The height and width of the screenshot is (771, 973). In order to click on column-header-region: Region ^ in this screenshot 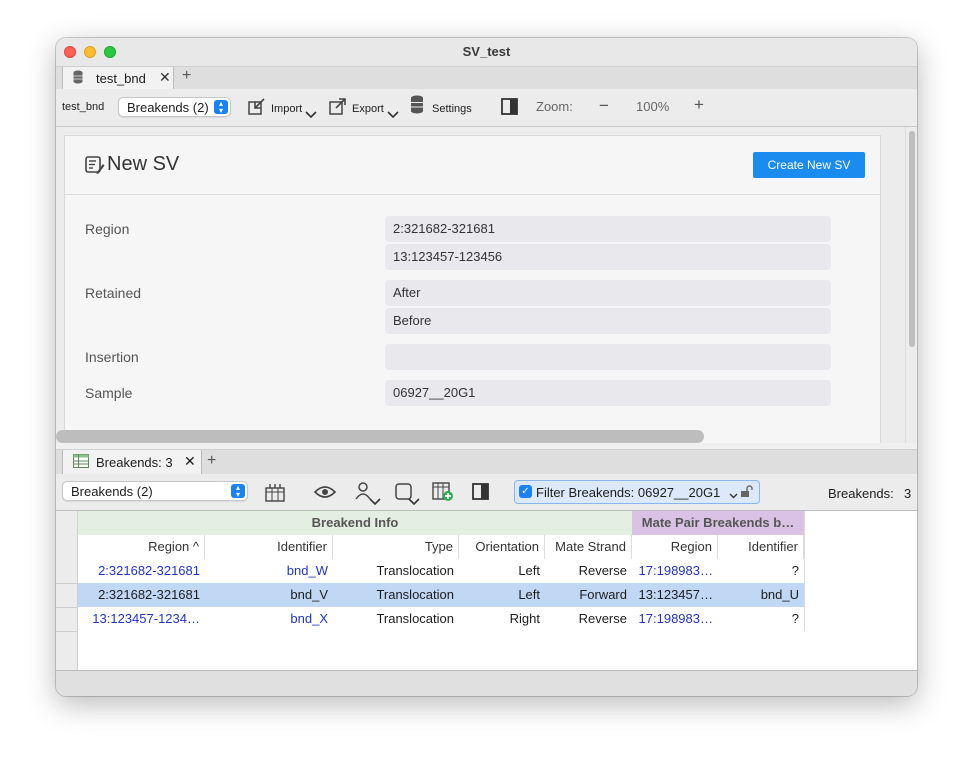, I will do `click(141, 547)`.